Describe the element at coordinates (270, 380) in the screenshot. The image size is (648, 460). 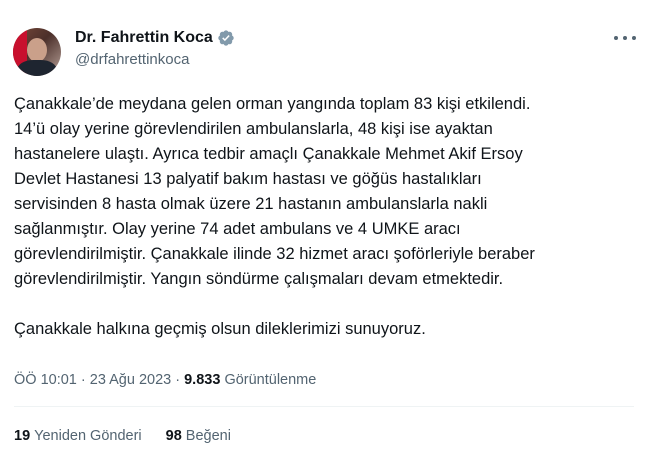
I see `views-label: Görüntülenme` at that location.